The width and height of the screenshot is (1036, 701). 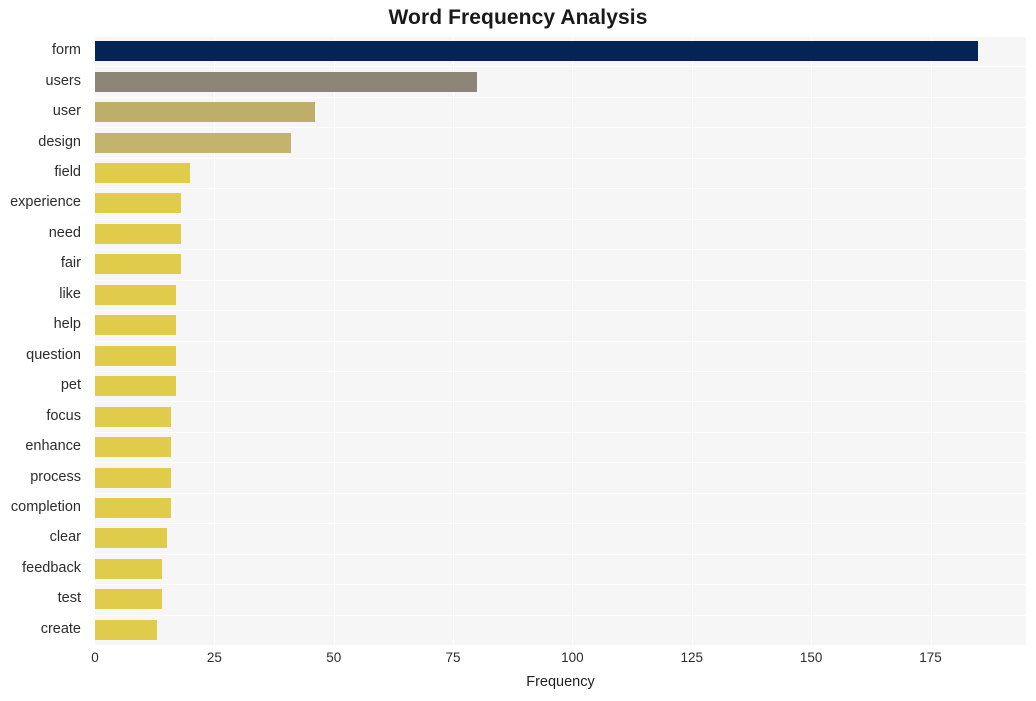 What do you see at coordinates (334, 657) in the screenshot?
I see `x-axis-tick-label: 50` at bounding box center [334, 657].